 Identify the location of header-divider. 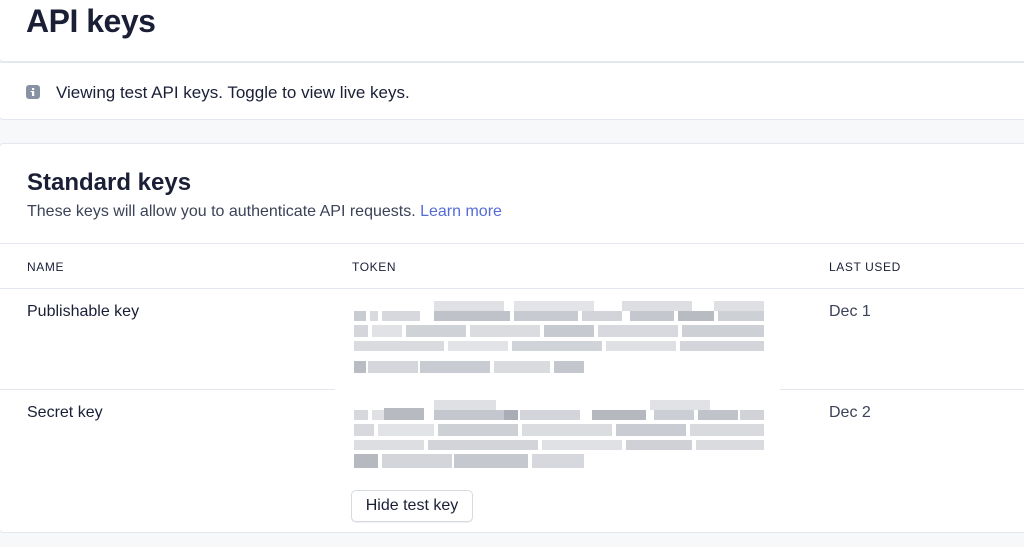
(512, 288).